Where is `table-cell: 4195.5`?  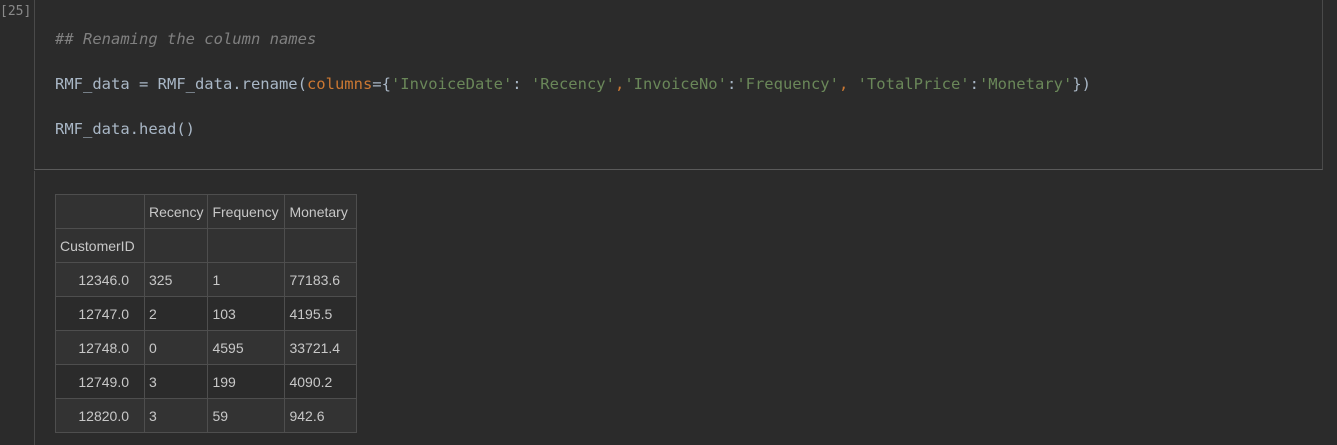
table-cell: 4195.5 is located at coordinates (321, 313).